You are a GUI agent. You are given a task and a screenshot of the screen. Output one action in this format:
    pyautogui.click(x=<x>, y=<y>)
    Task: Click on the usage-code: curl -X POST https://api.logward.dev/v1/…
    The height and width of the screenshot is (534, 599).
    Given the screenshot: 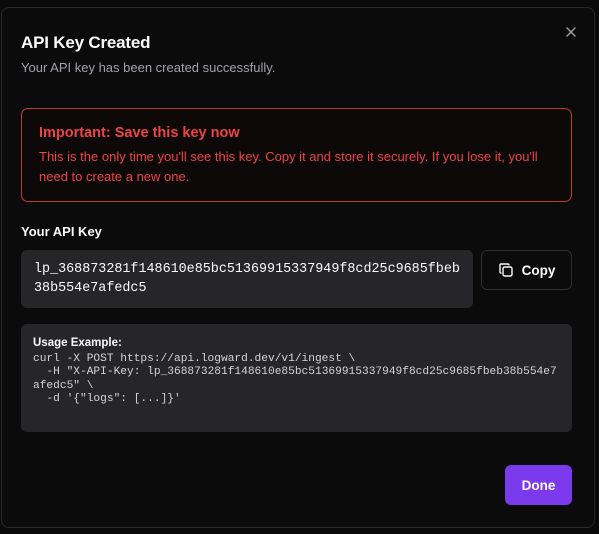 What is the action you would take?
    pyautogui.click(x=295, y=379)
    